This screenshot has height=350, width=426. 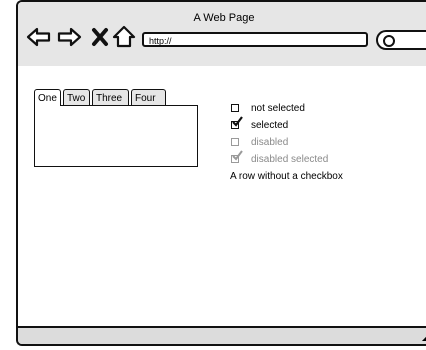 What do you see at coordinates (270, 125) in the screenshot?
I see `checkbox-label: selected` at bounding box center [270, 125].